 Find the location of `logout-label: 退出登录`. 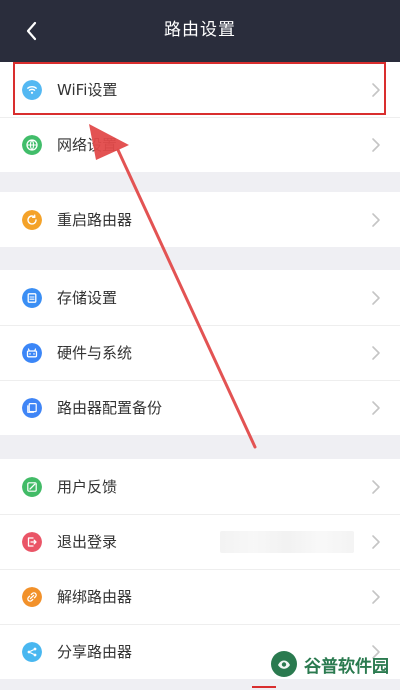

logout-label: 退出登录 is located at coordinates (87, 542).